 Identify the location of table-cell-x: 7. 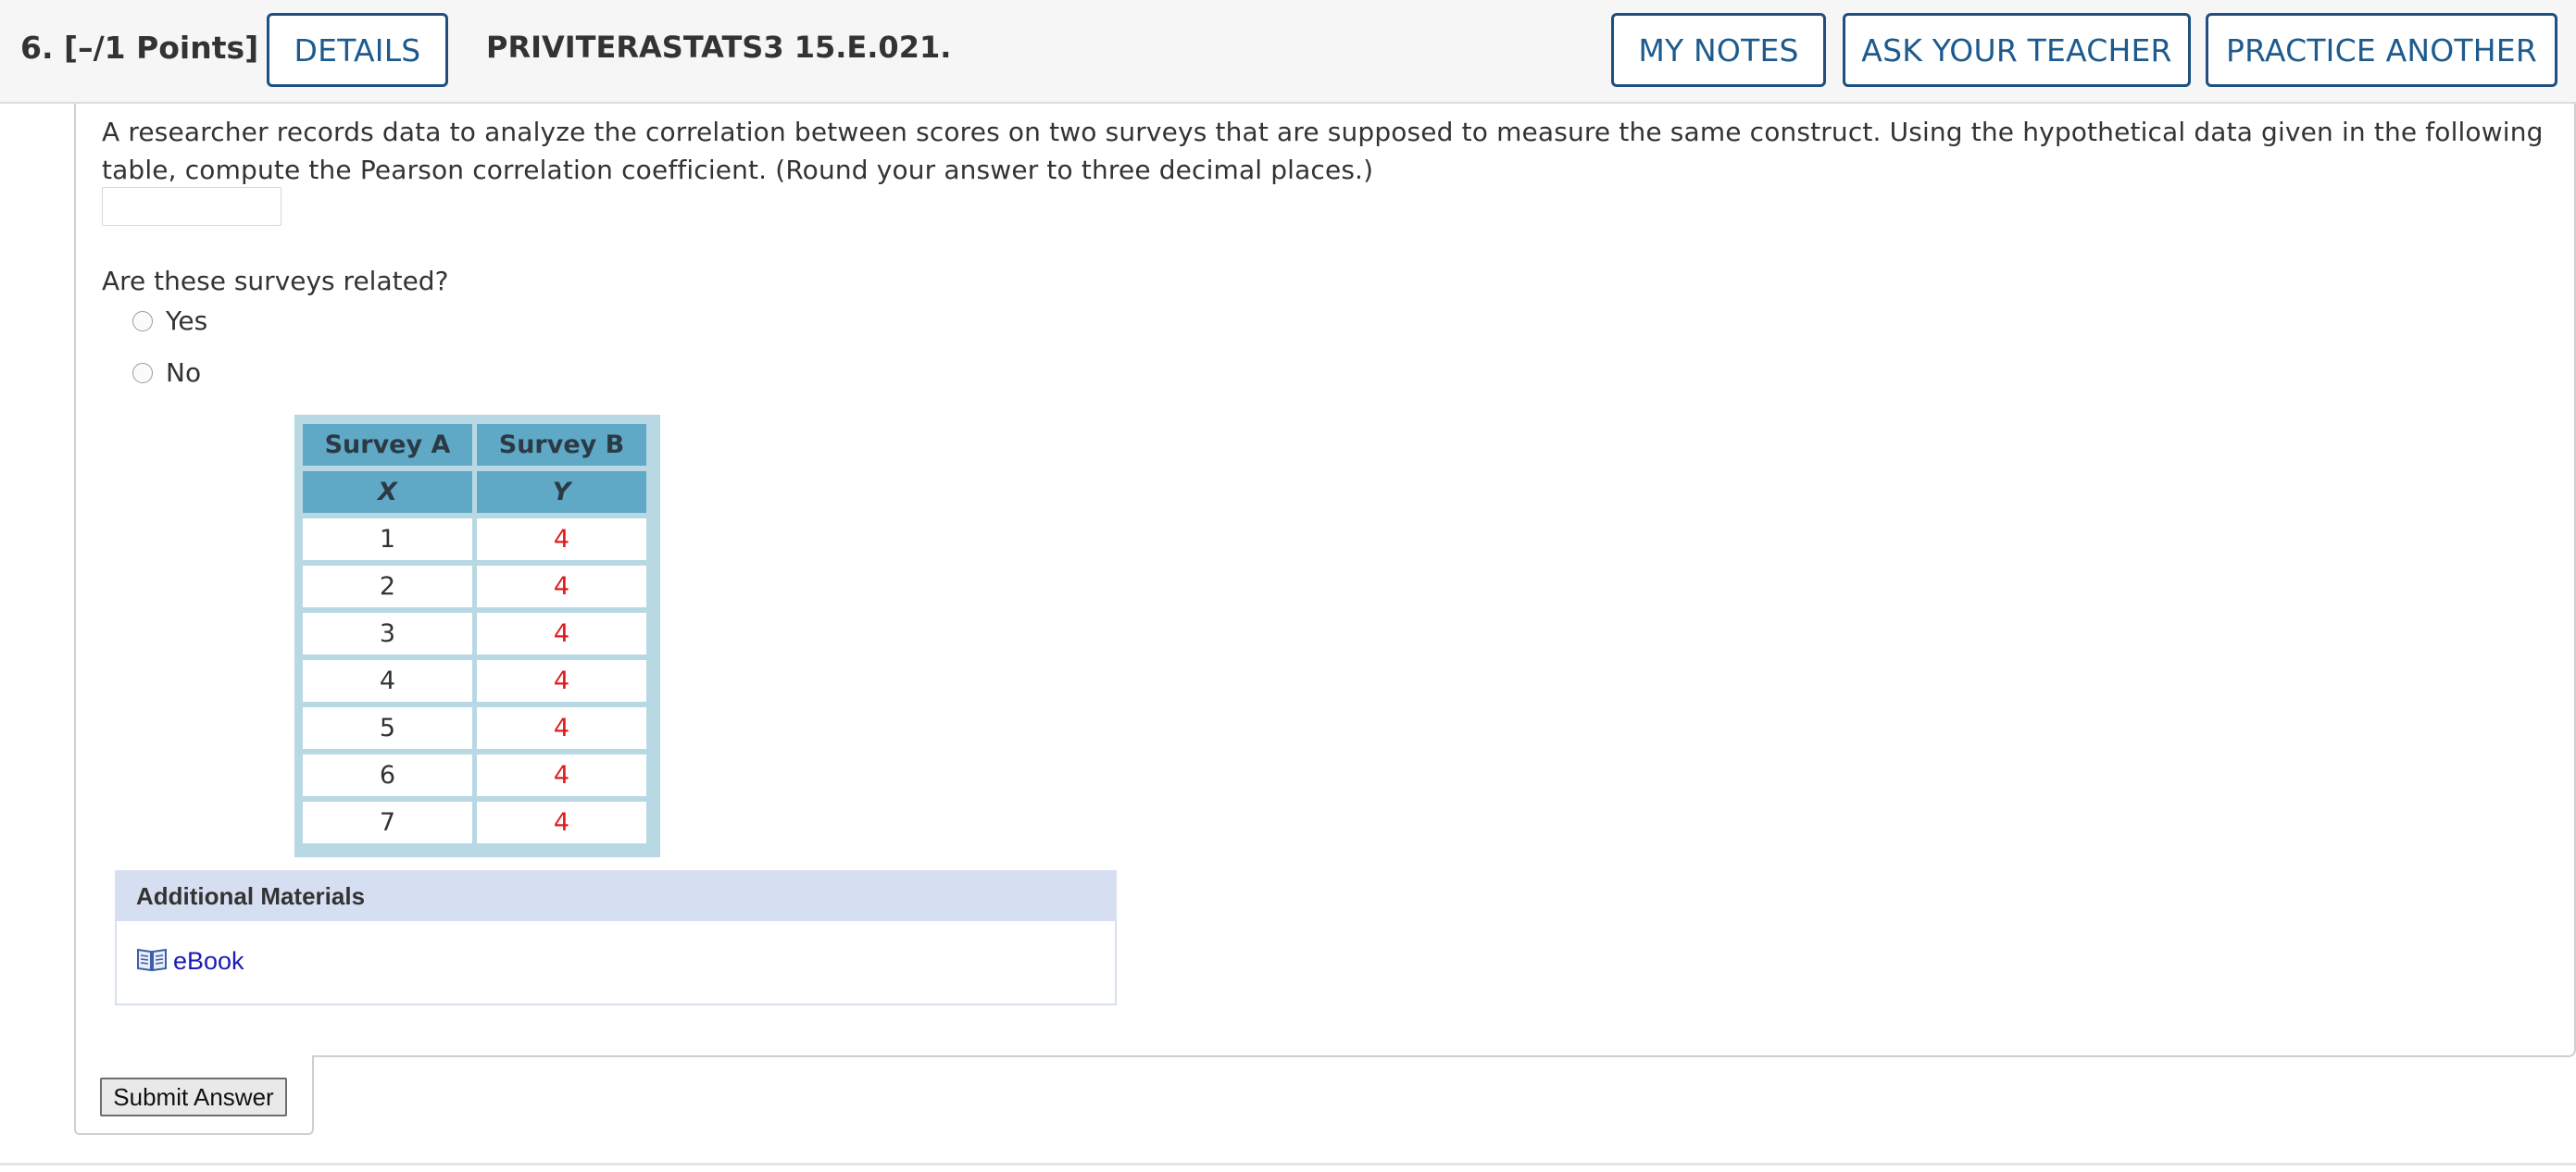
(388, 823).